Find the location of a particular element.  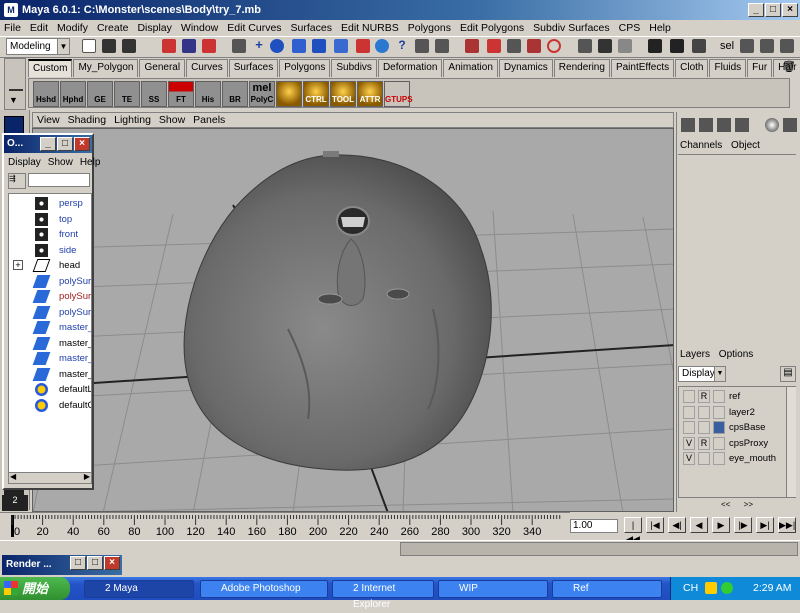

options-menu: Options is located at coordinates (736, 354).